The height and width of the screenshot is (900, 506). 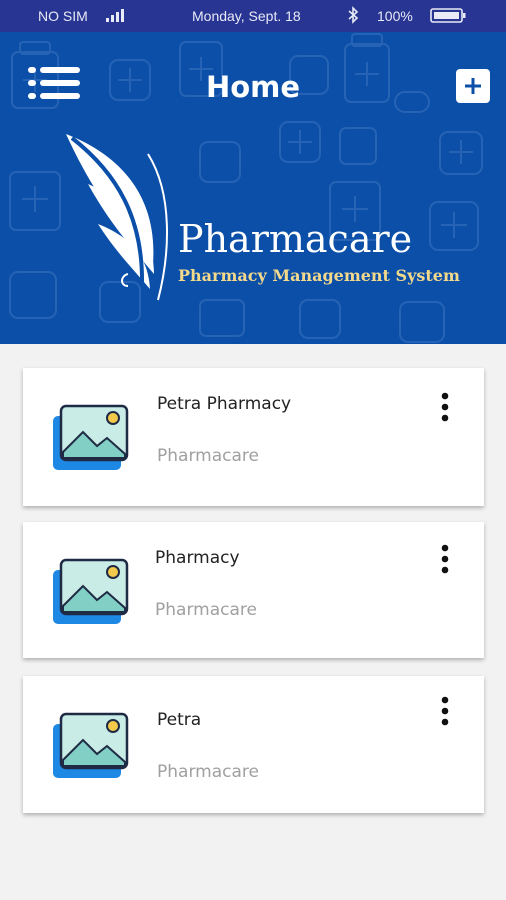 What do you see at coordinates (253, 87) in the screenshot?
I see `page-title: Home` at bounding box center [253, 87].